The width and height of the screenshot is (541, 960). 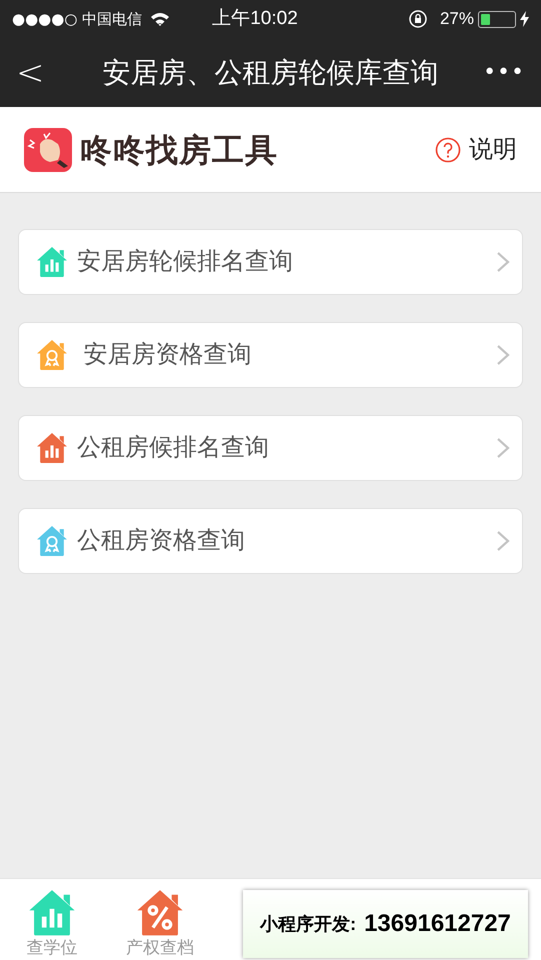 What do you see at coordinates (504, 72) in the screenshot?
I see `more-button: •••` at bounding box center [504, 72].